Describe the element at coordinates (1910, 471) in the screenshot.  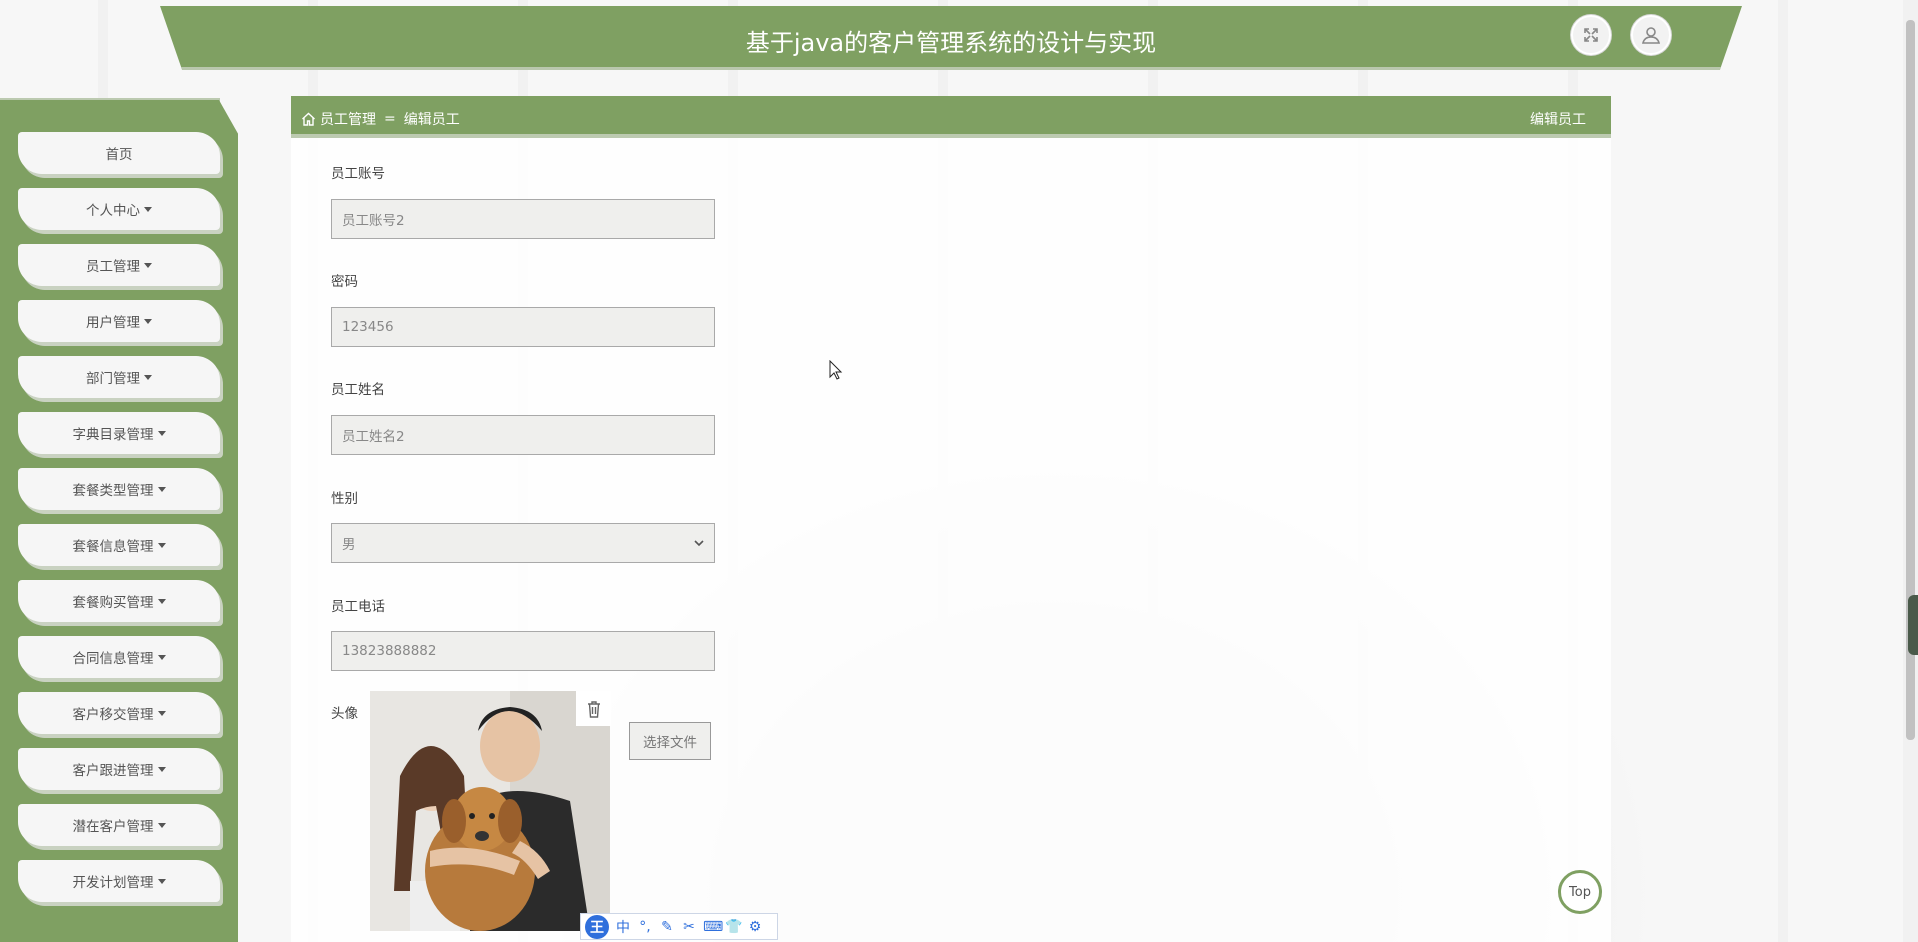
I see `page-scrollbar` at that location.